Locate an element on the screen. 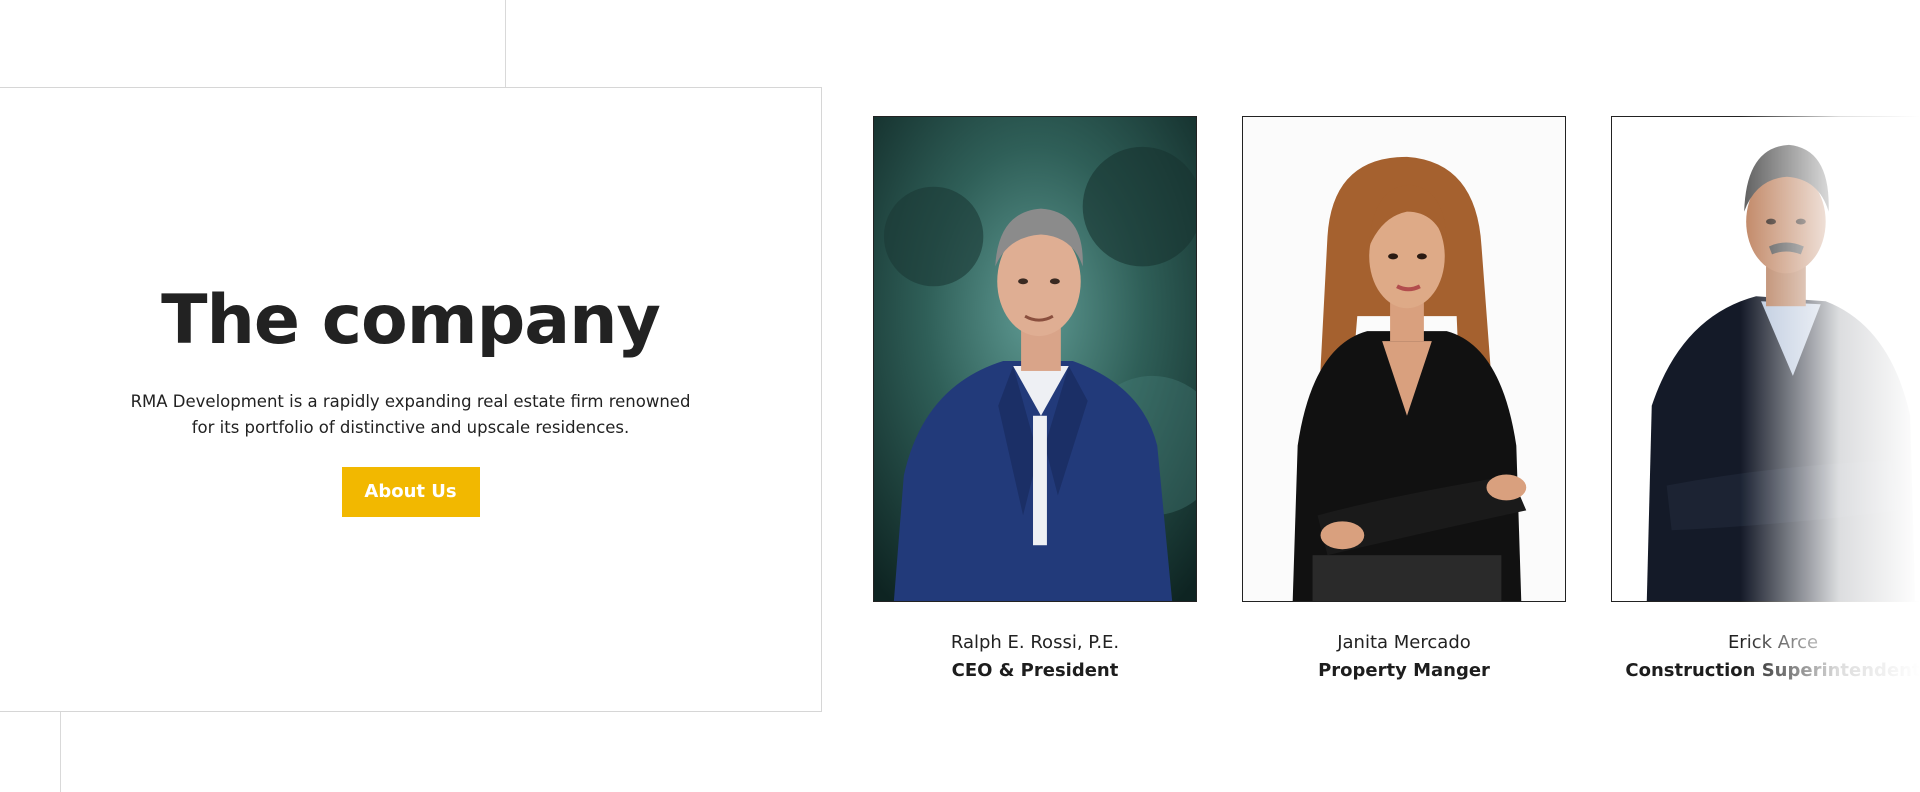 This screenshot has height=792, width=1920. team-member-card: Janita Mercado Property Manger is located at coordinates (1404, 399).